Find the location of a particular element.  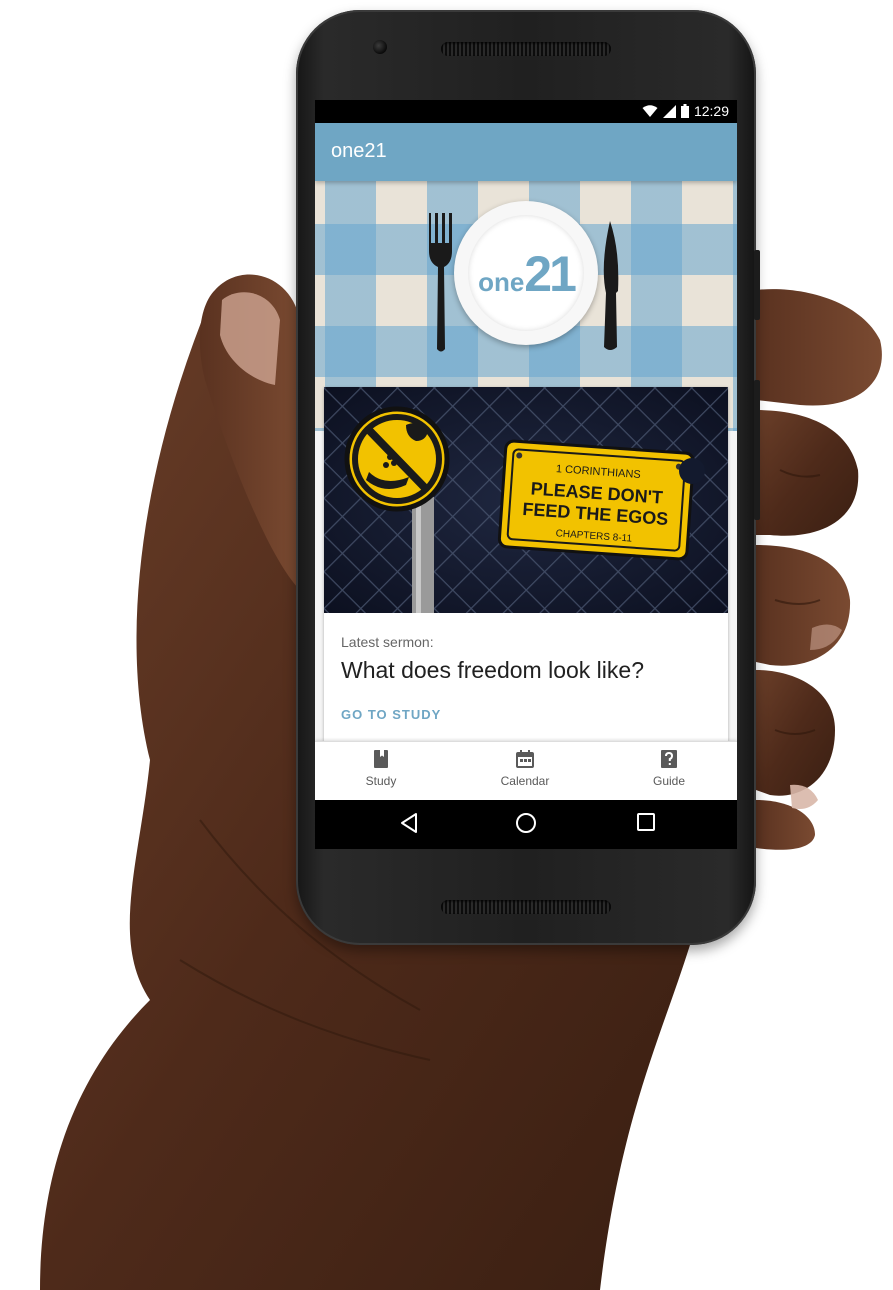

power-button is located at coordinates (757, 285).